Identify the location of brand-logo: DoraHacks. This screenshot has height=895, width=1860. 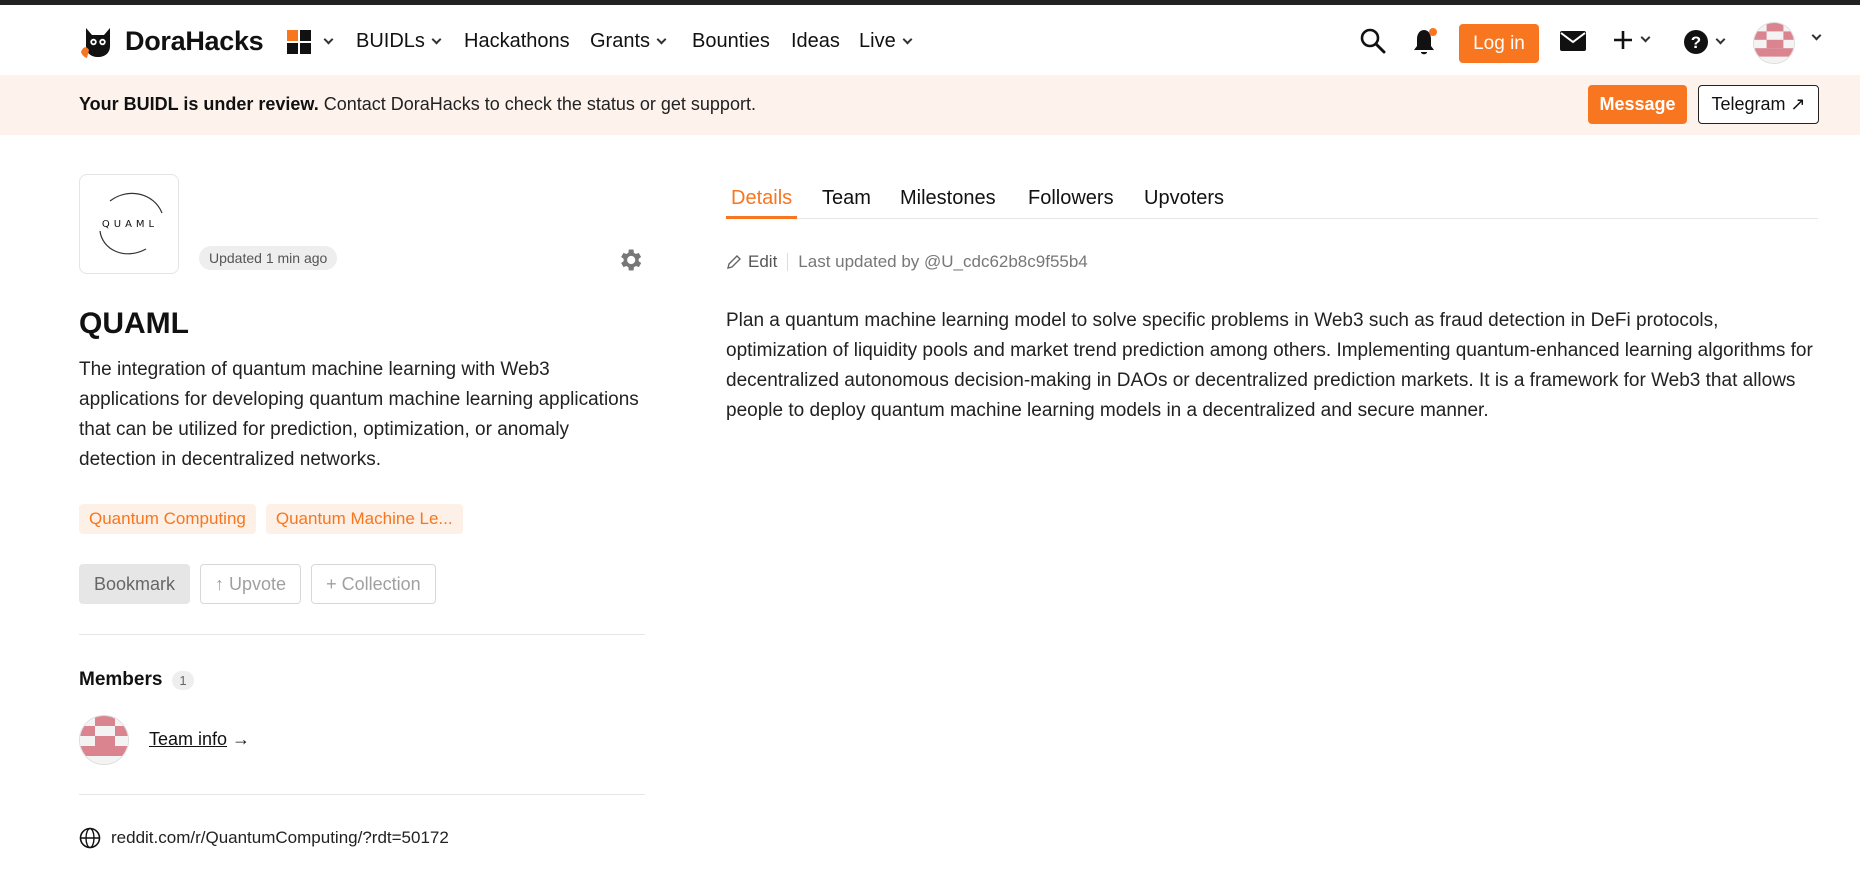
(171, 41).